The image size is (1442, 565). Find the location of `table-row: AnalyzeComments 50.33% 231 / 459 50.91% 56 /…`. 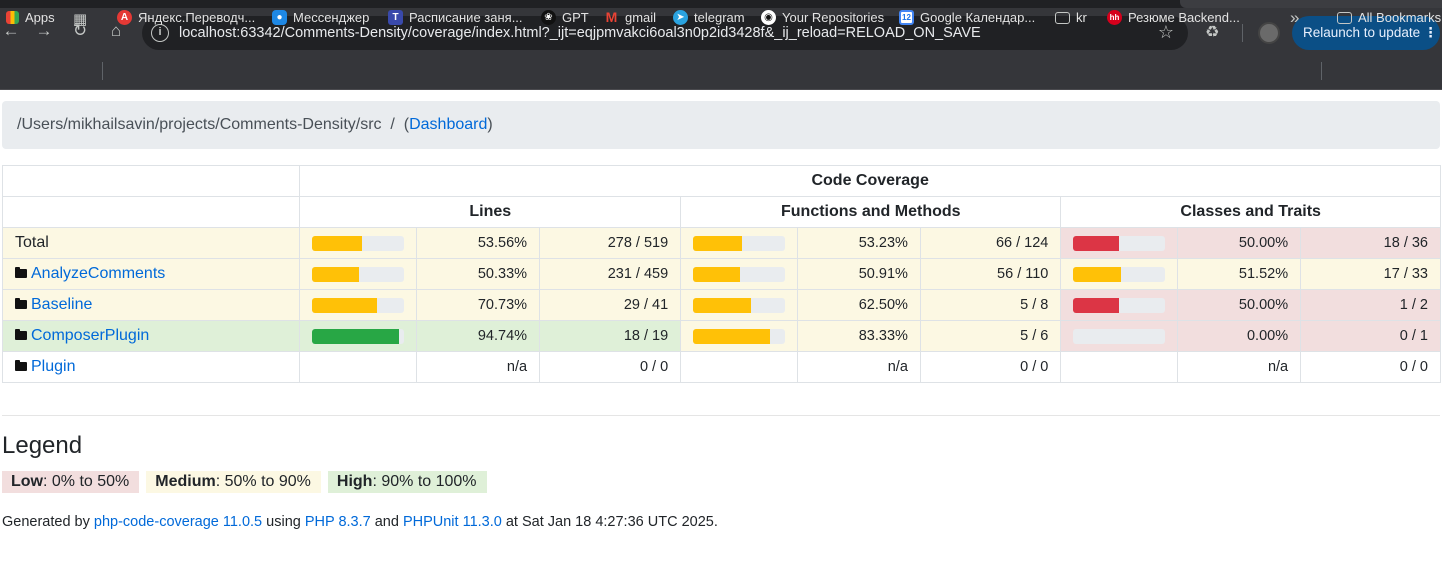

table-row: AnalyzeComments 50.33% 231 / 459 50.91% 56 /… is located at coordinates (721, 274).